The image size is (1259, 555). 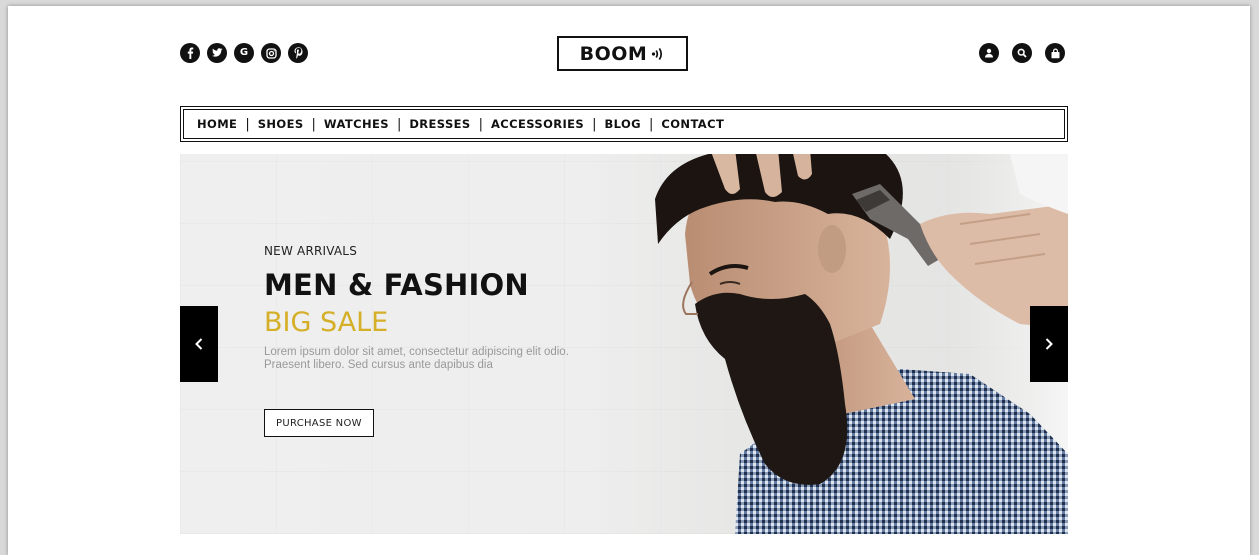 I want to click on header-actions, so click(x=1022, y=53).